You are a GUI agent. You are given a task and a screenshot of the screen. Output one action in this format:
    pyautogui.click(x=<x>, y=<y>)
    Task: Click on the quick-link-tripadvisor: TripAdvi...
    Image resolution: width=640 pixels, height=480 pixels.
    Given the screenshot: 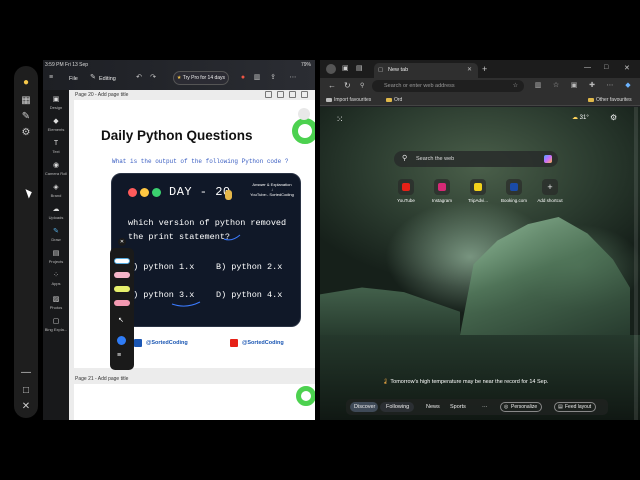 What is the action you would take?
    pyautogui.click(x=478, y=191)
    